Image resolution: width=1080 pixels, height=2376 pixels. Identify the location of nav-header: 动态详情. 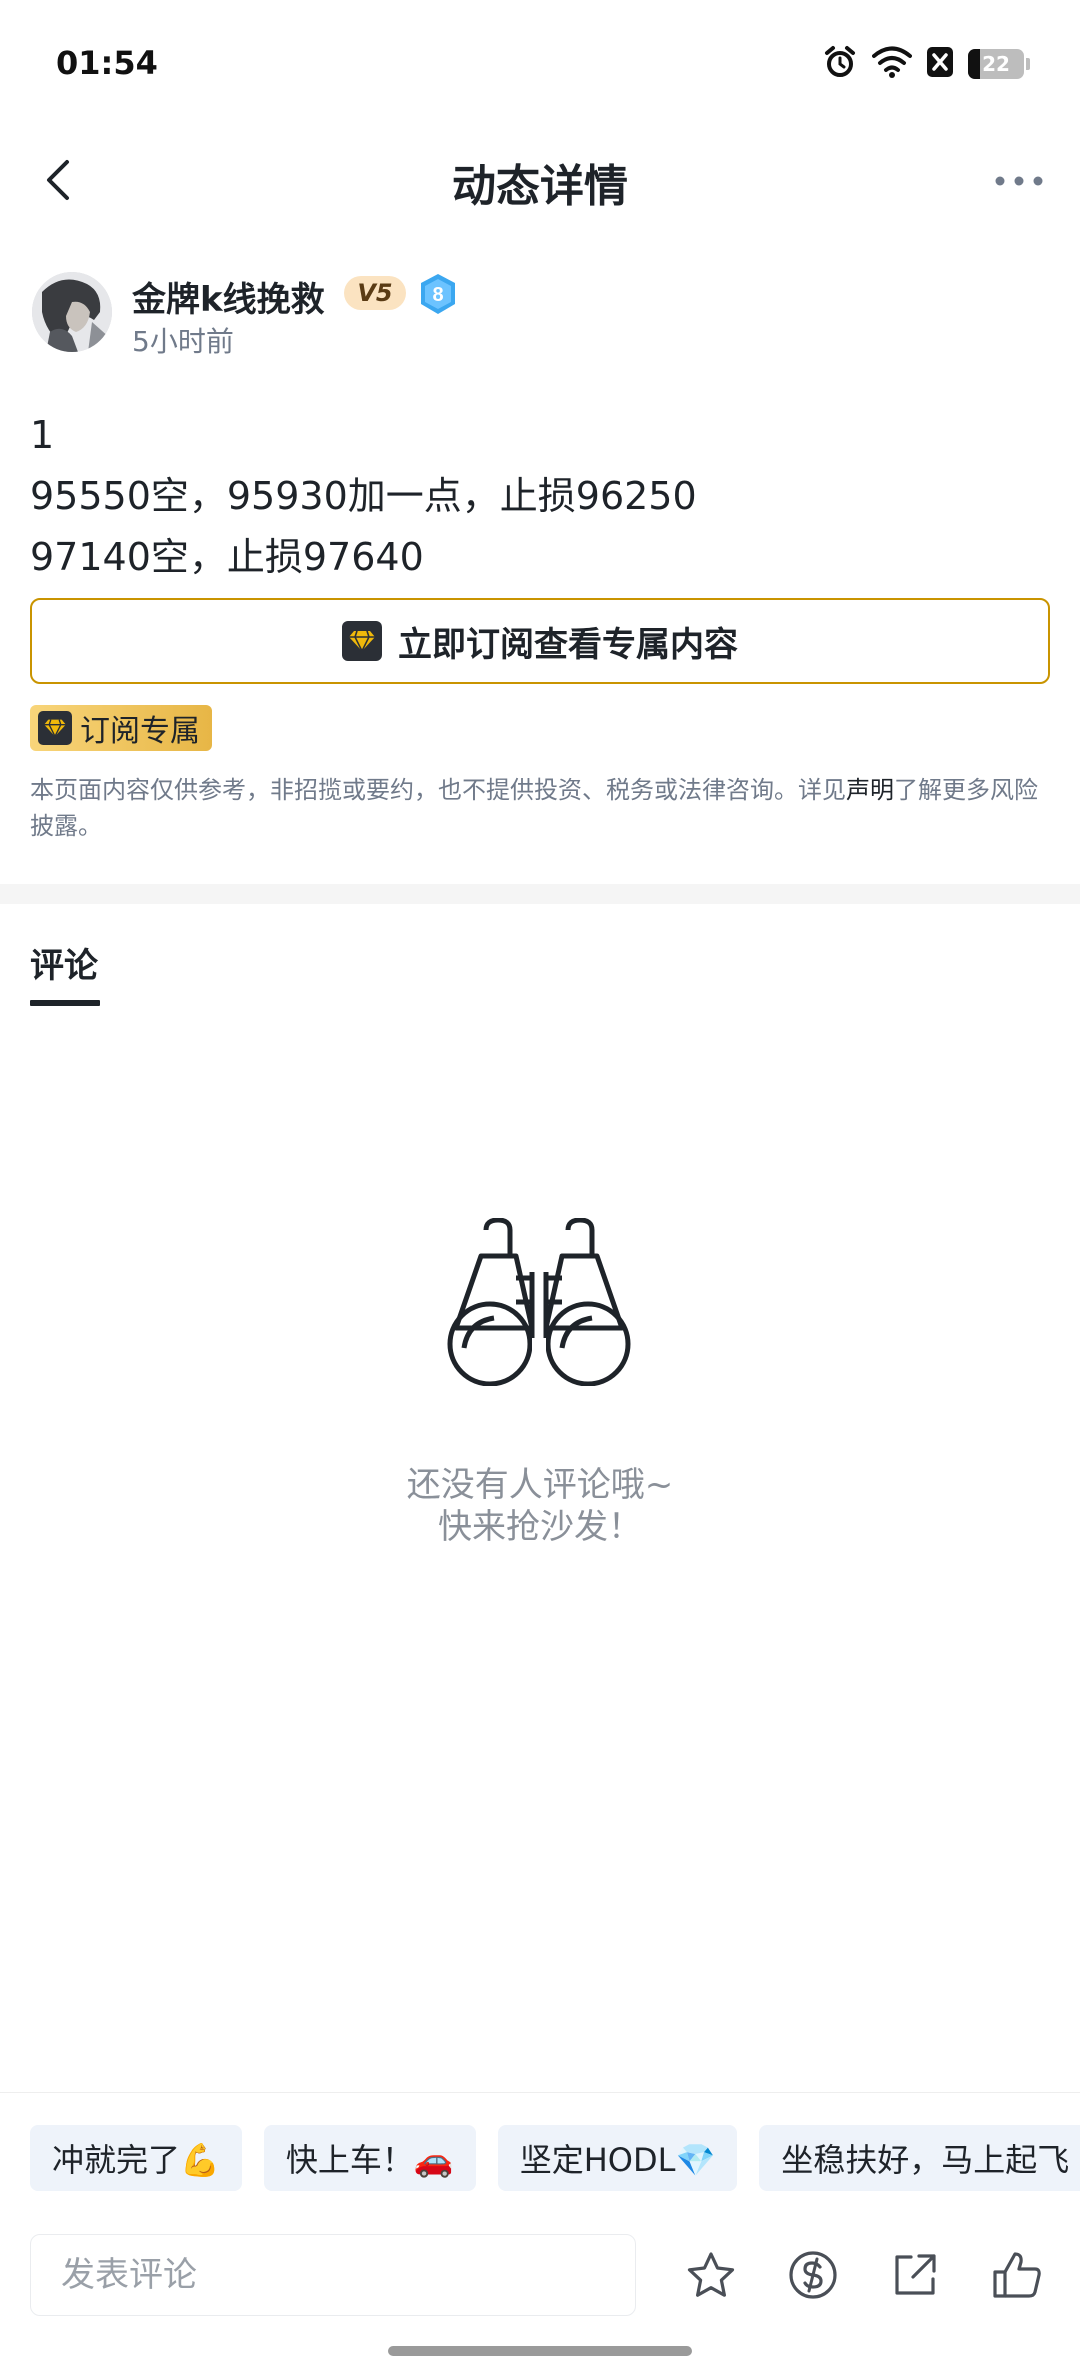
(540, 180).